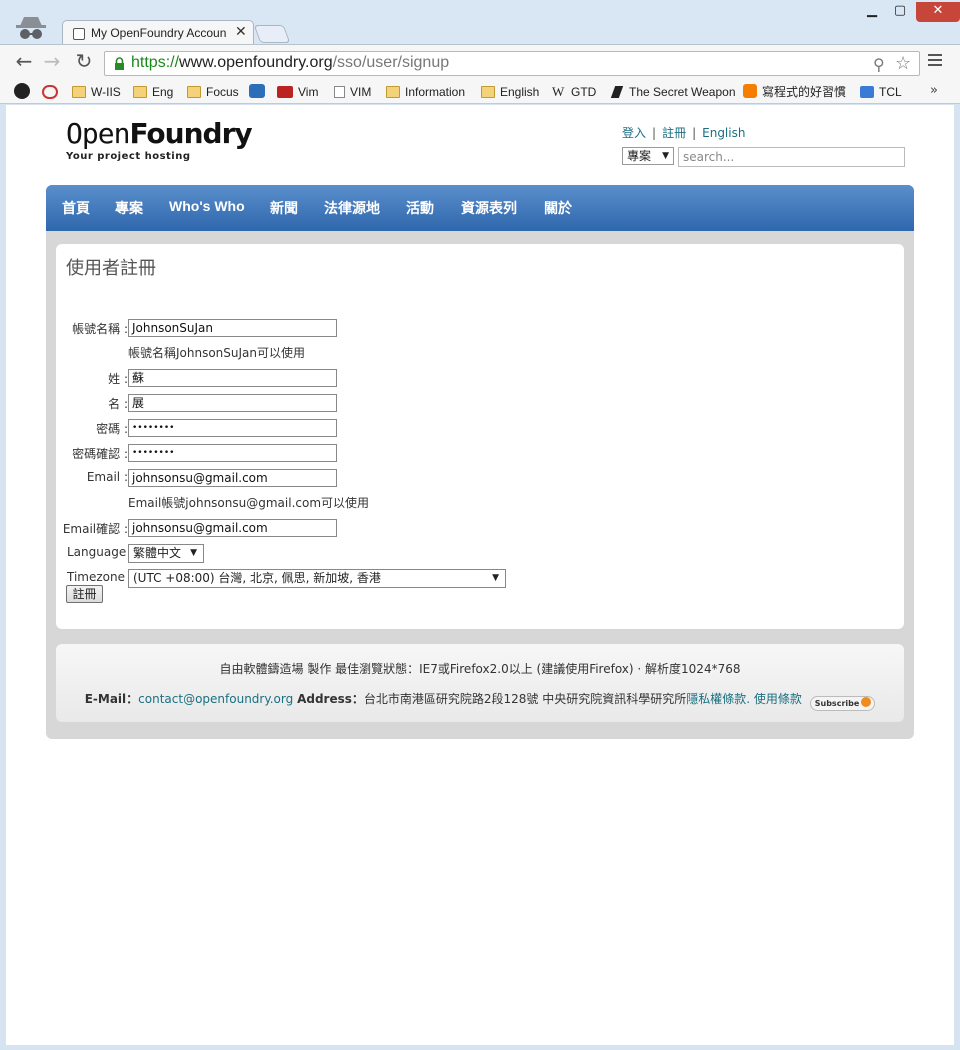  I want to click on blogger-icon, so click(750, 91).